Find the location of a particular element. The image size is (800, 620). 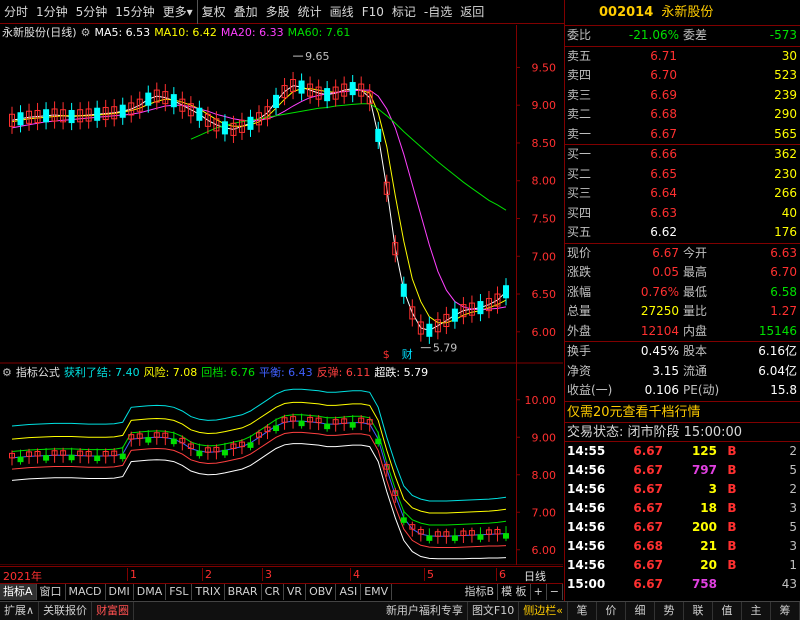

pullback-legend: 回档: 6.76 is located at coordinates (228, 372).